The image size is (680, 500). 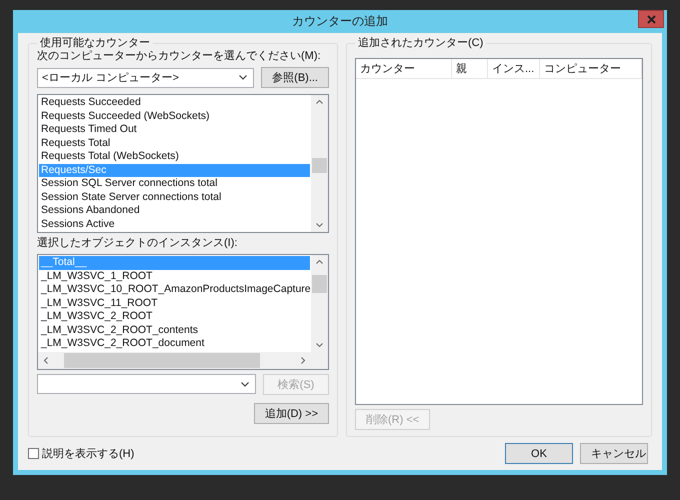 I want to click on instance-item: _LM_W3SVC_2_ROOT_contents, so click(x=174, y=330).